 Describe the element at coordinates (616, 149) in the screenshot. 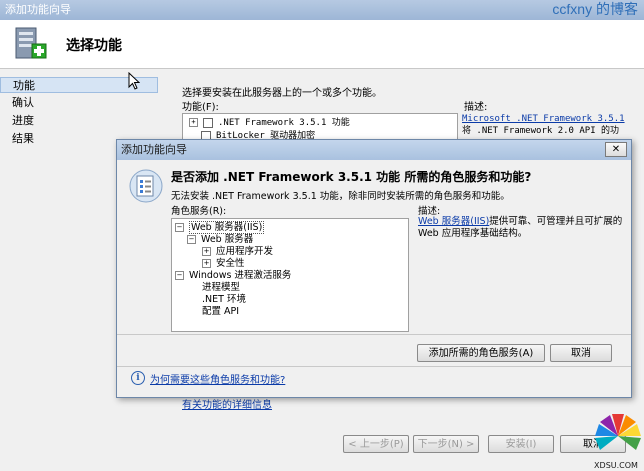

I see `close-icon: ✕` at that location.